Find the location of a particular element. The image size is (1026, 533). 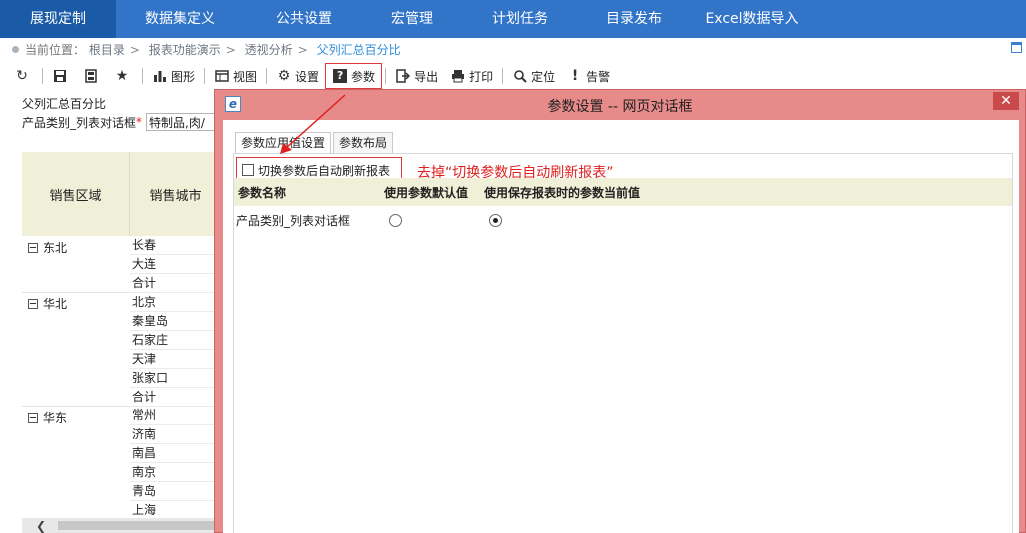

city-cell: 张家口 is located at coordinates (176, 378).